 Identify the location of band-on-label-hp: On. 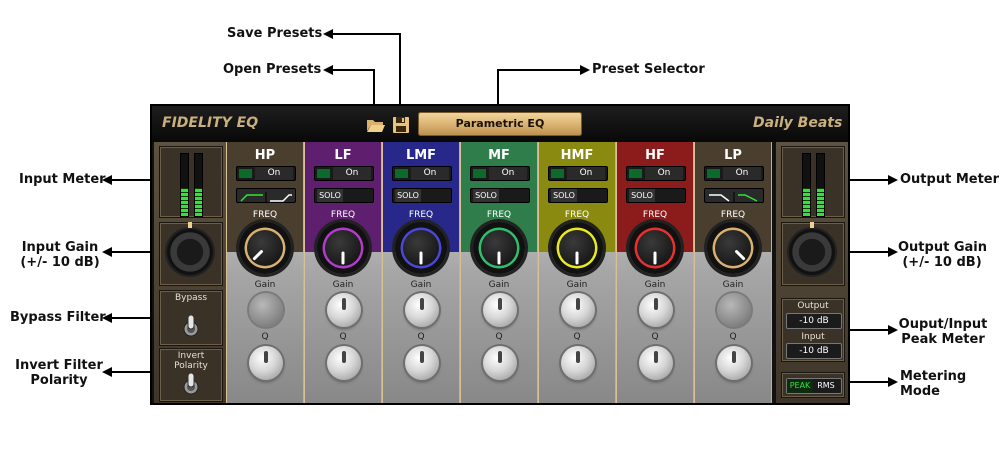
(274, 173).